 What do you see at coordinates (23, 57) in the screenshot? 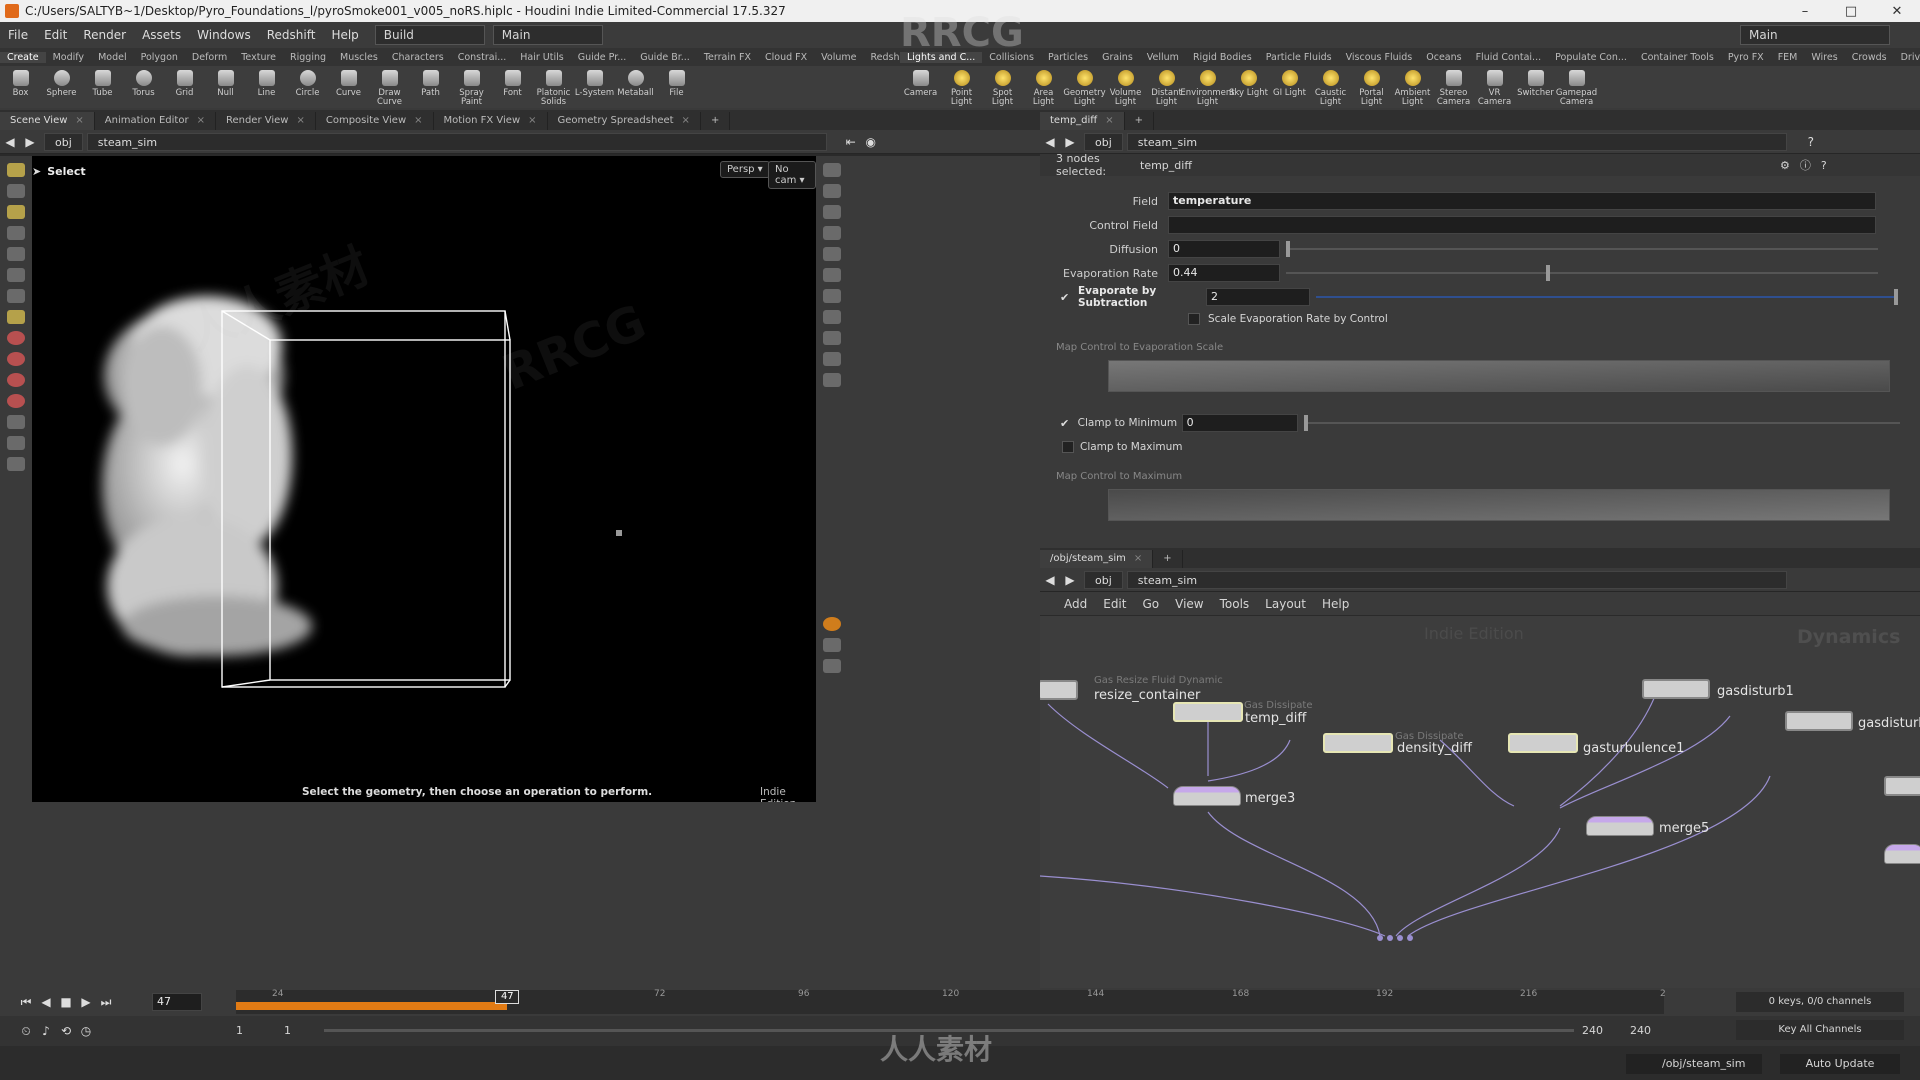
I see `shelf-tab: Create` at bounding box center [23, 57].